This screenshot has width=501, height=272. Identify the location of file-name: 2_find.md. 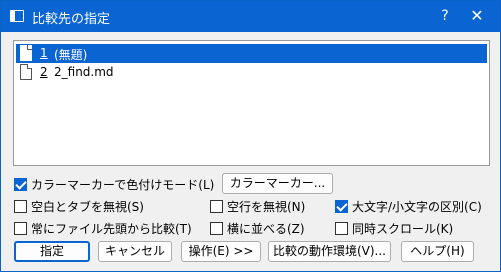
(84, 72).